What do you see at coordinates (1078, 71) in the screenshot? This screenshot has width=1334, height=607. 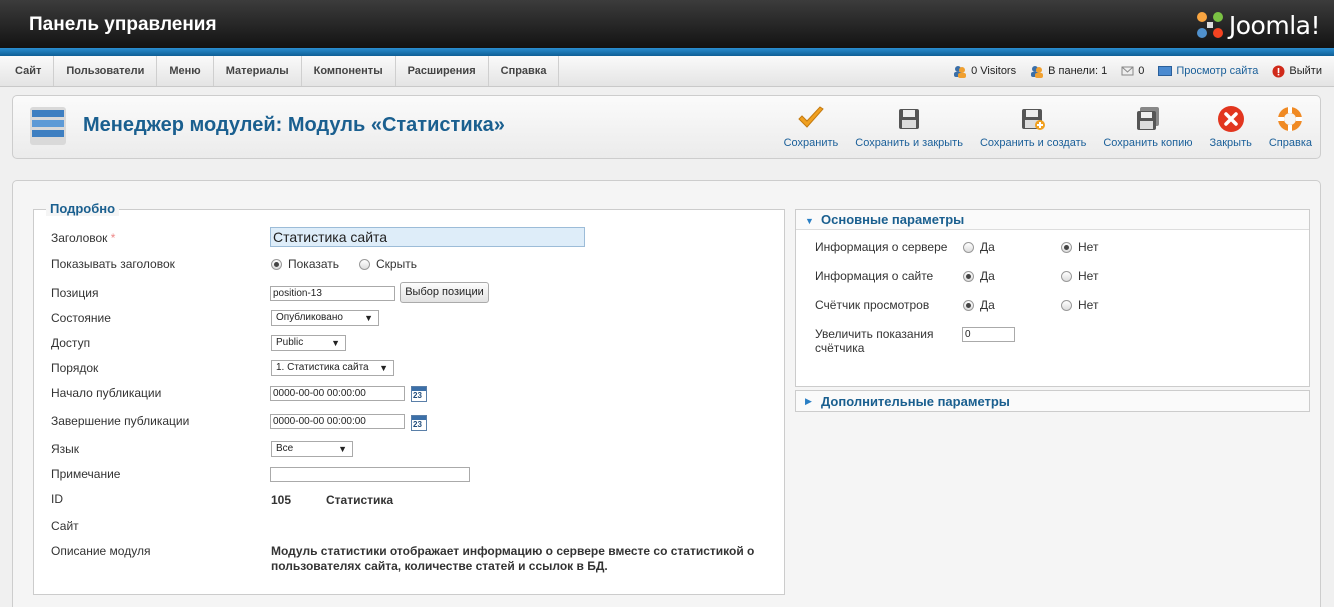 I see `in-panel-count: В панели: 1` at bounding box center [1078, 71].